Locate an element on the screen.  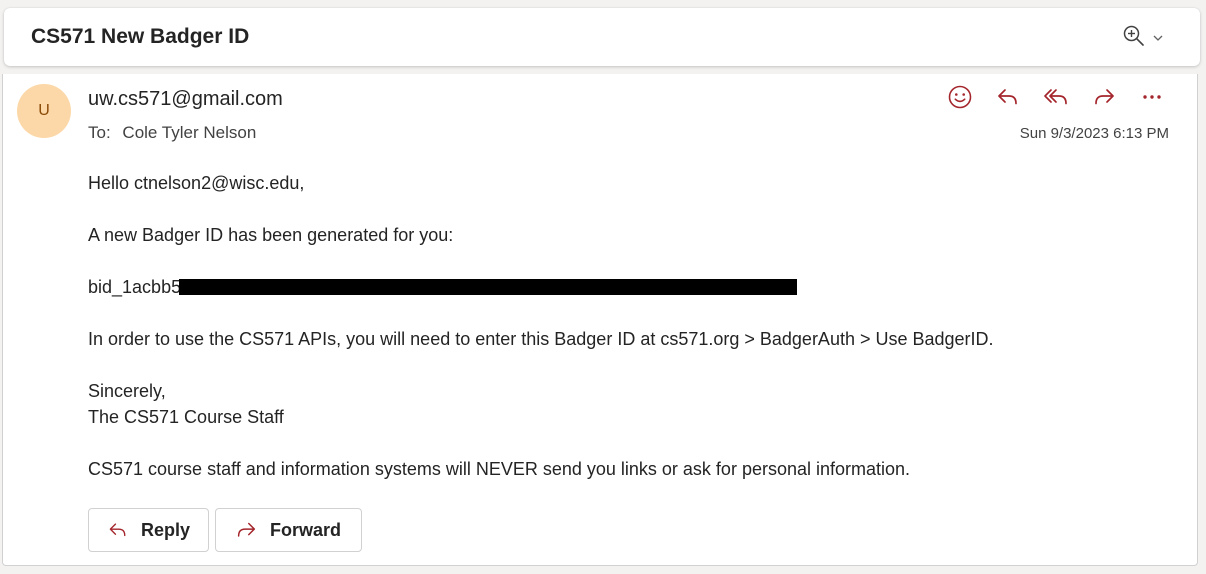
react-button is located at coordinates (960, 97).